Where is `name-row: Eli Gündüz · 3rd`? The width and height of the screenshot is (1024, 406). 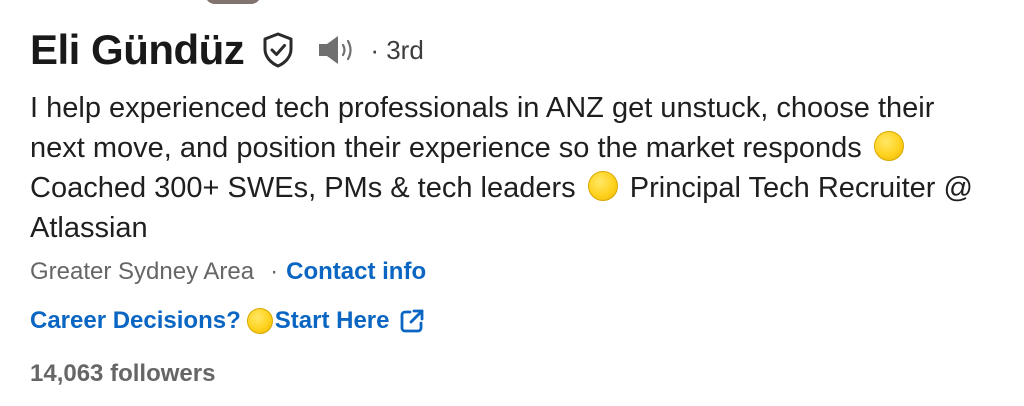
name-row: Eli Gündüz · 3rd is located at coordinates (227, 50).